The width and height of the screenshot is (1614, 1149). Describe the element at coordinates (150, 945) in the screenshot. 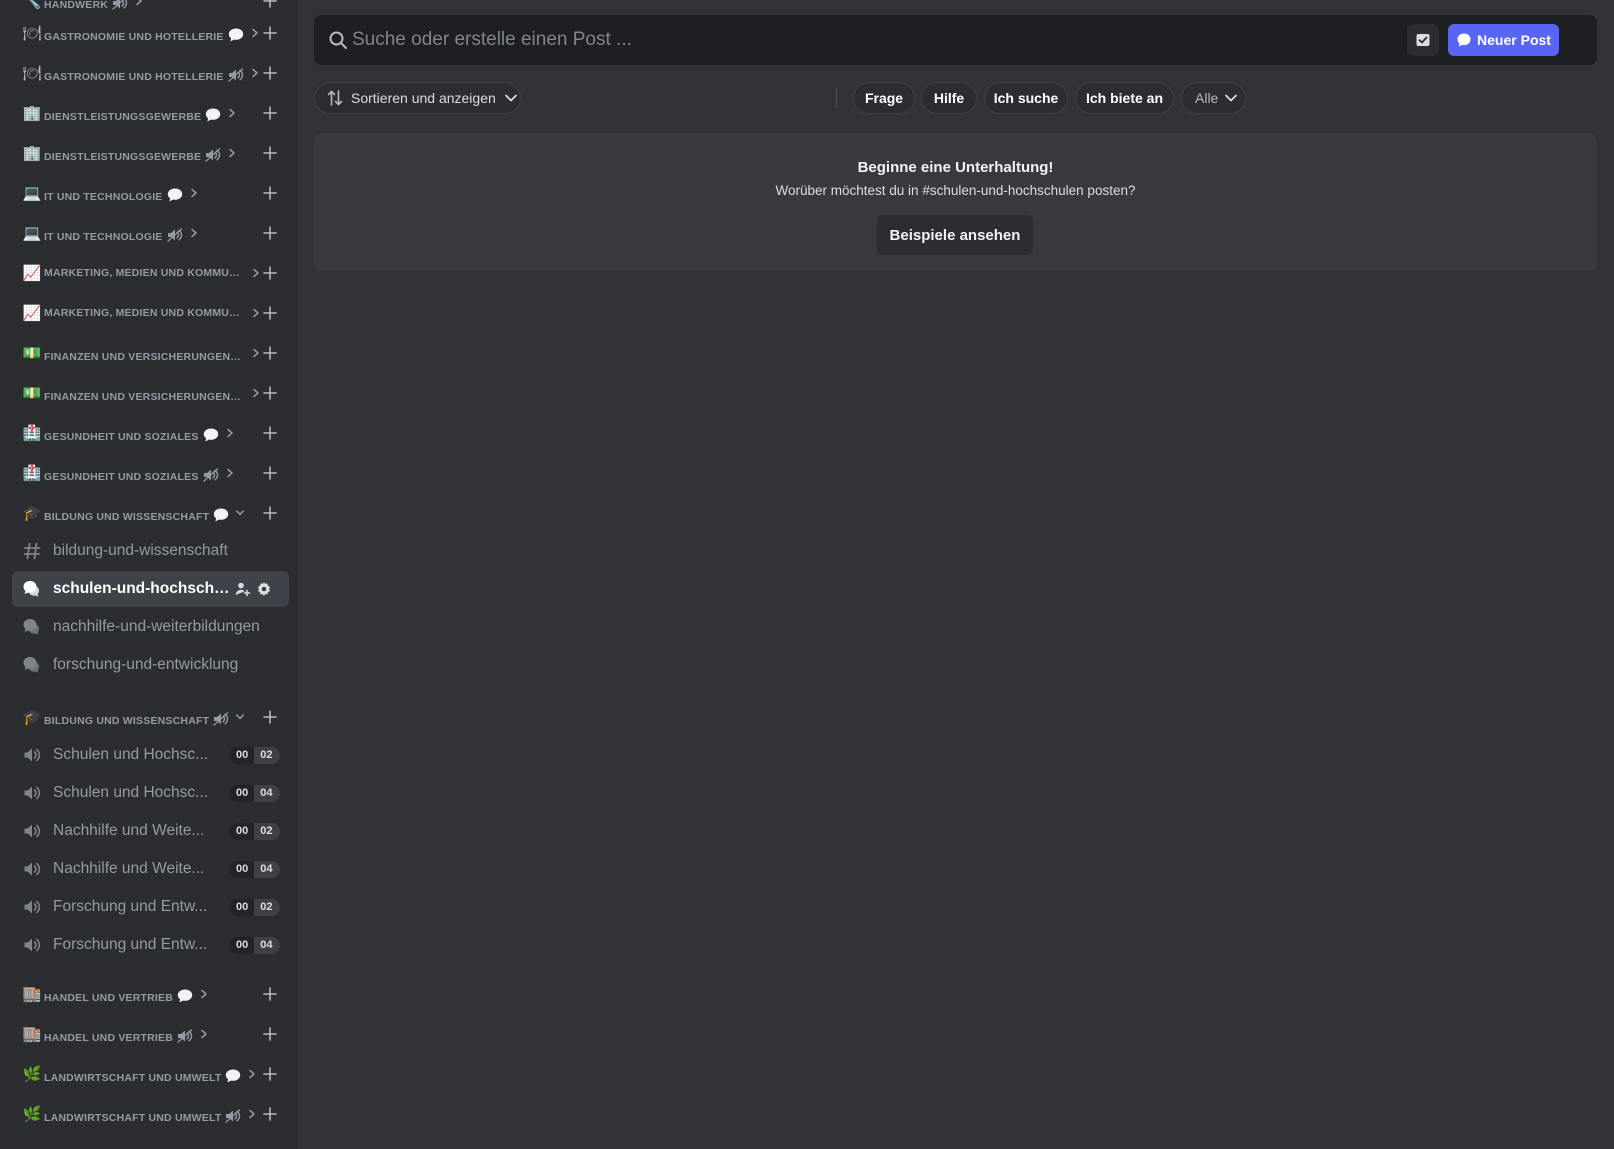

I see `voice-channel-item: Forschung und Entw... 00 04` at that location.